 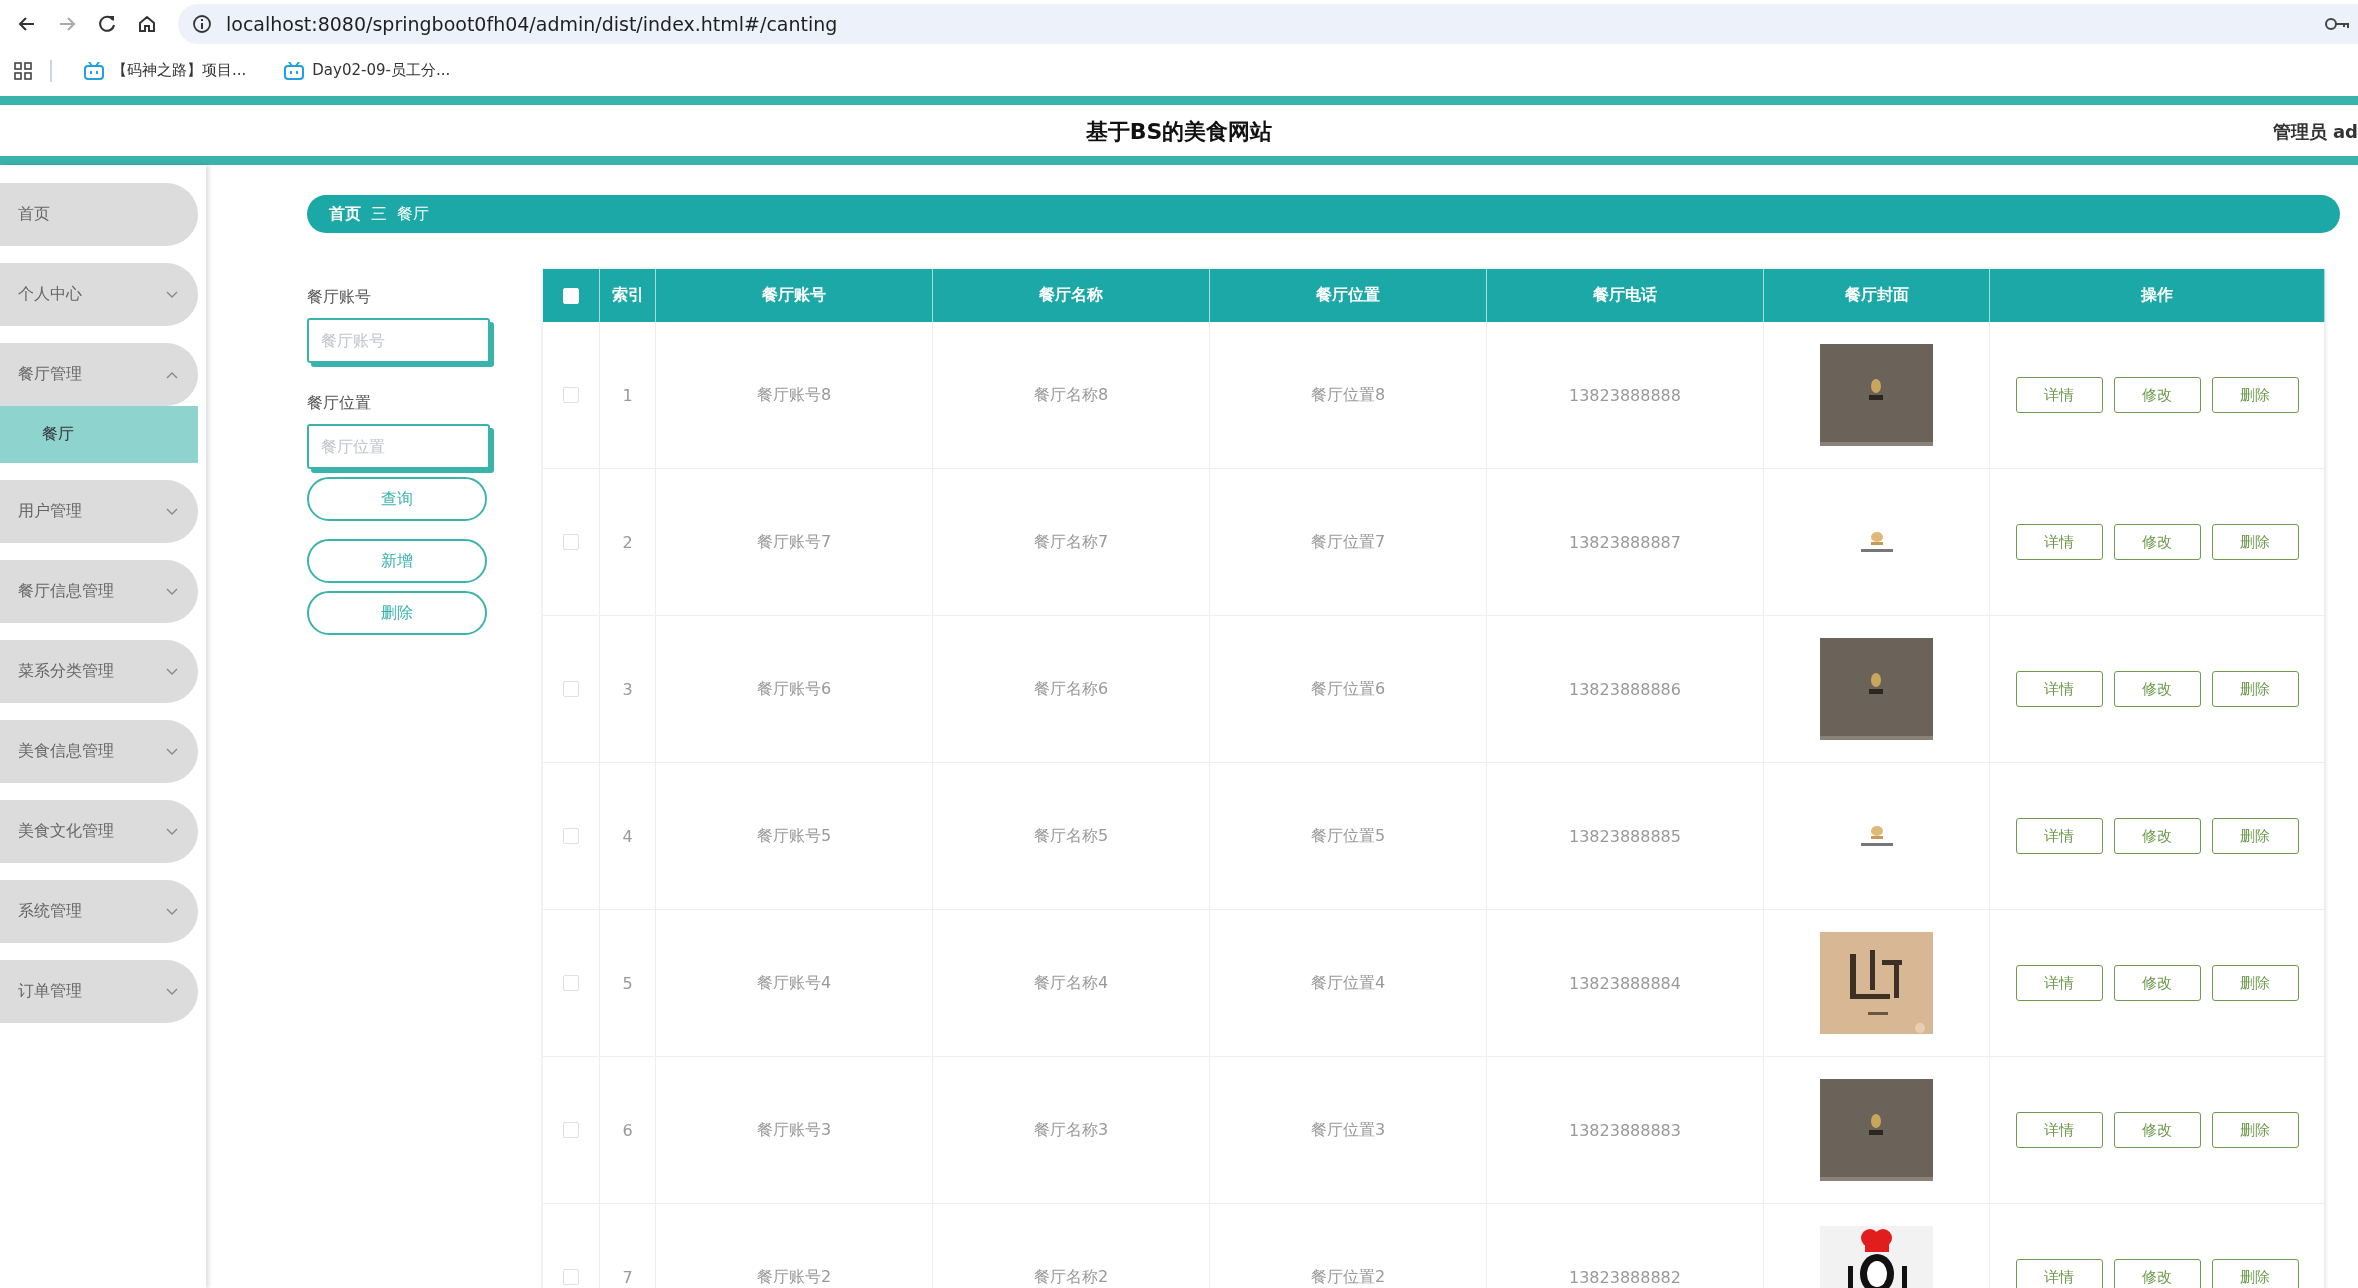 What do you see at coordinates (99, 751) in the screenshot?
I see `sidebar-item: 美食信息管理` at bounding box center [99, 751].